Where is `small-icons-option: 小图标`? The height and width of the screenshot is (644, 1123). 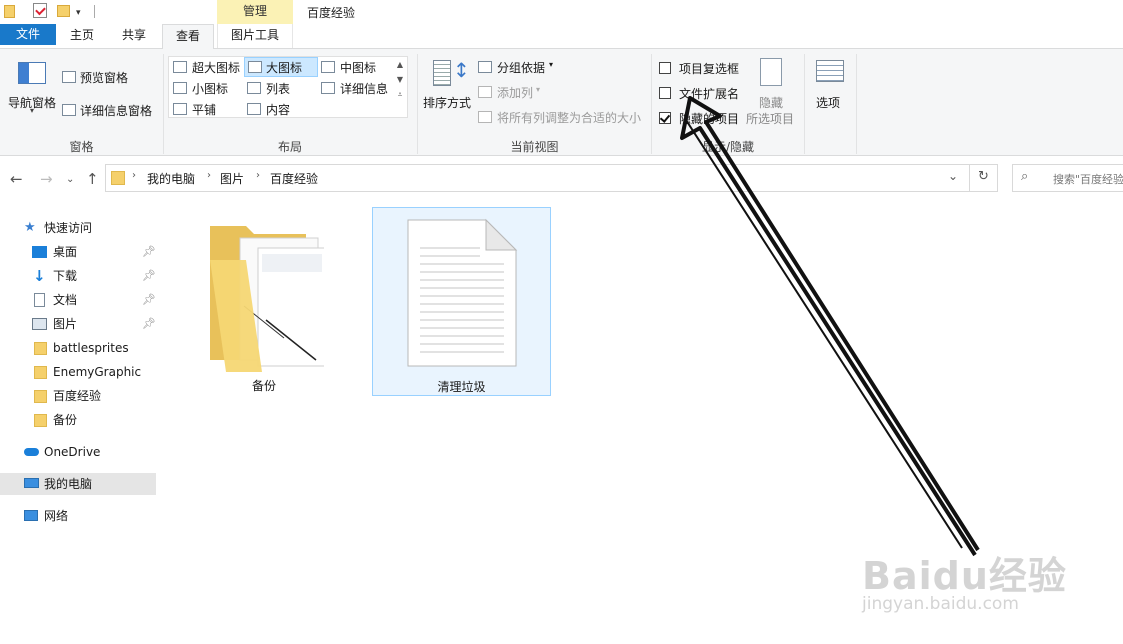
small-icons-option: 小图标 is located at coordinates (207, 88).